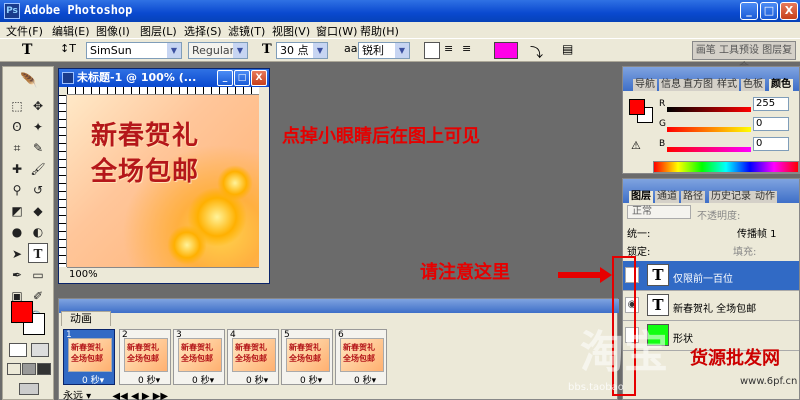 The width and height of the screenshot is (800, 400). Describe the element at coordinates (671, 85) in the screenshot. I see `tab-info: 信息` at that location.